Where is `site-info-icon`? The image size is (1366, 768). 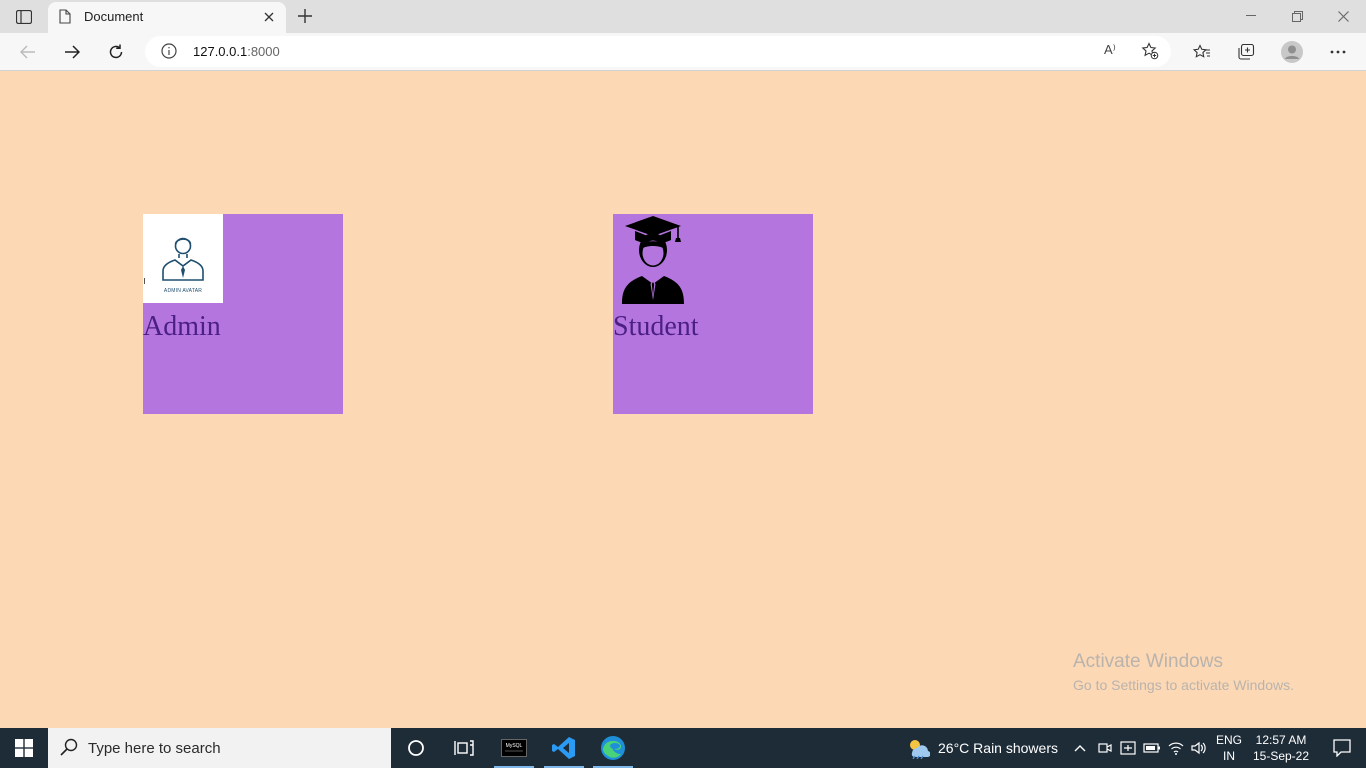 site-info-icon is located at coordinates (169, 53).